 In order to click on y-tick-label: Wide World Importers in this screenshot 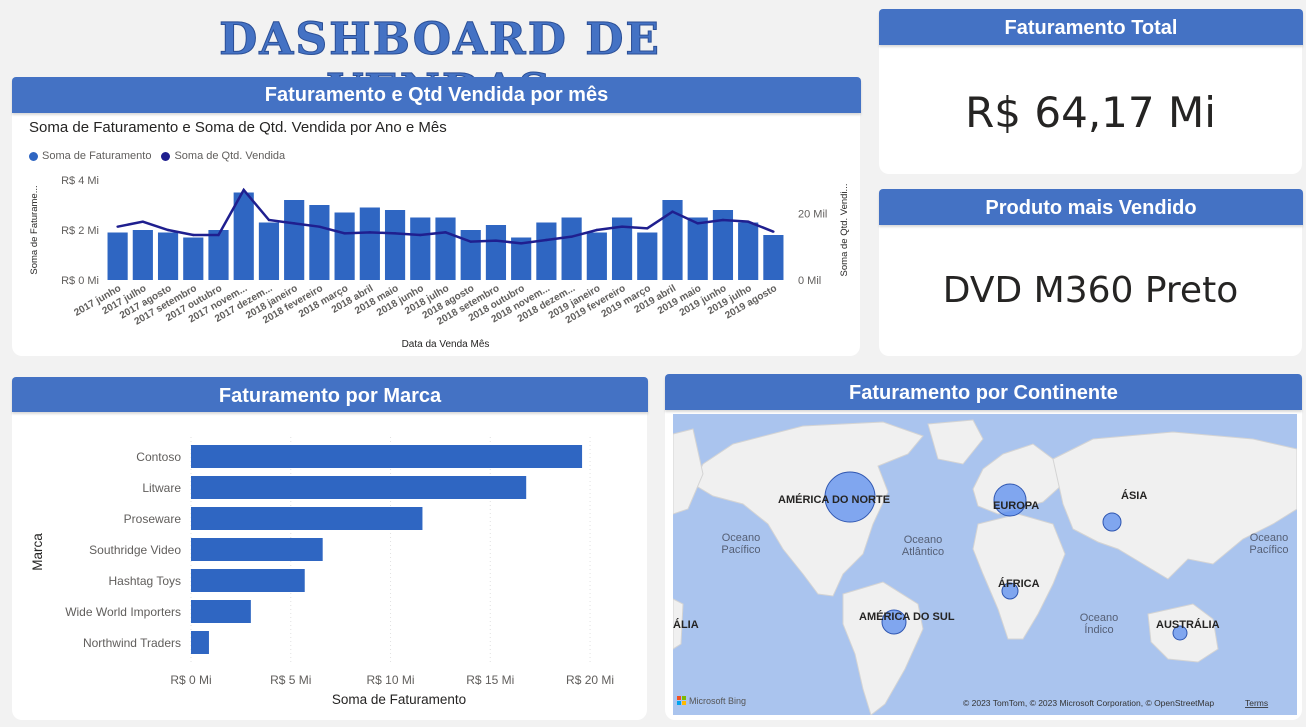, I will do `click(123, 612)`.